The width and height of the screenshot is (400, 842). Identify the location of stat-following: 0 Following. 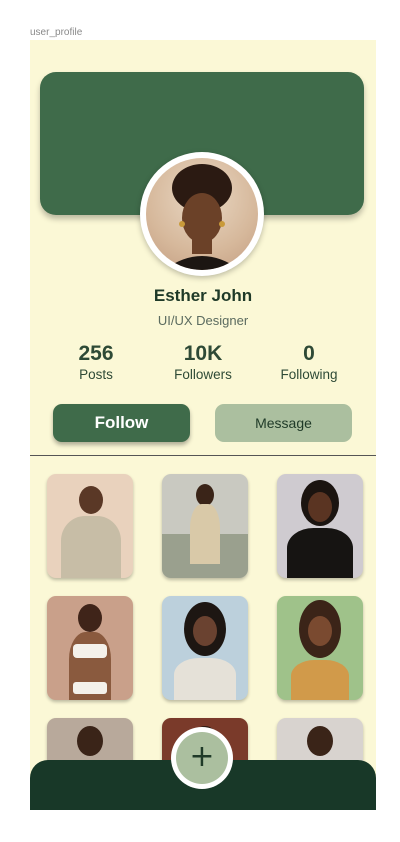
(309, 363).